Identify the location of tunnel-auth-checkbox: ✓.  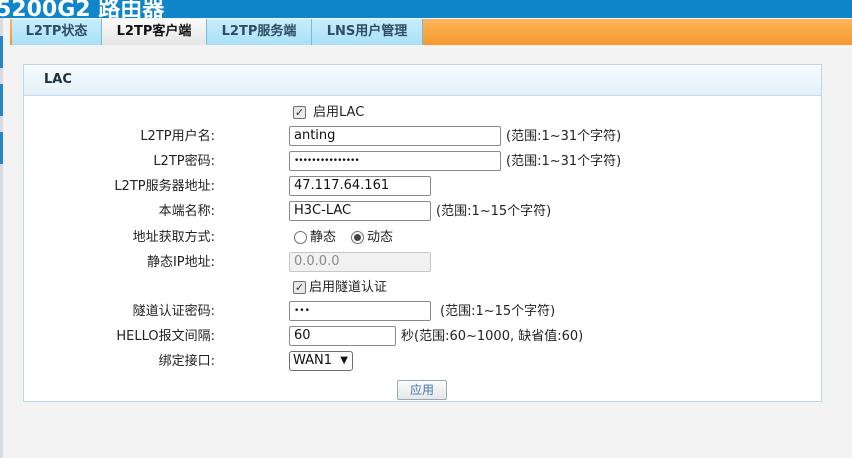
(299, 287).